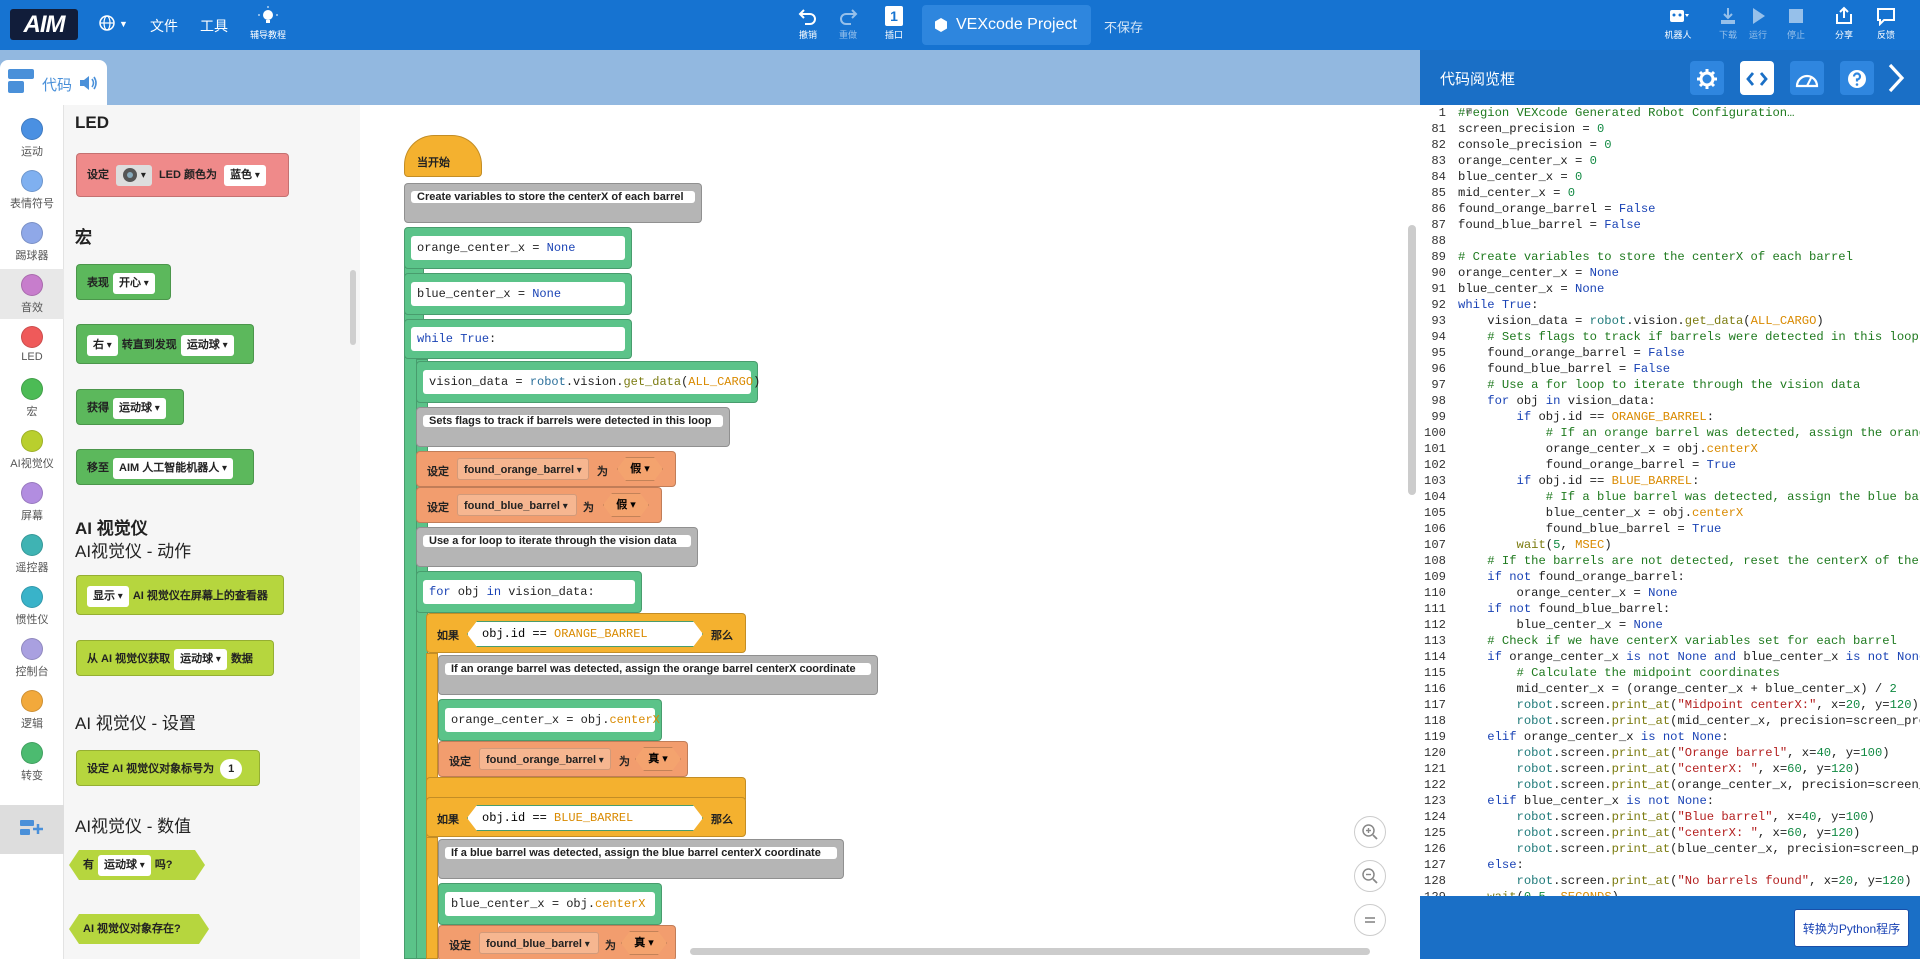 The height and width of the screenshot is (959, 1920). Describe the element at coordinates (518, 294) in the screenshot. I see `assign-block: blue_center_x = None` at that location.